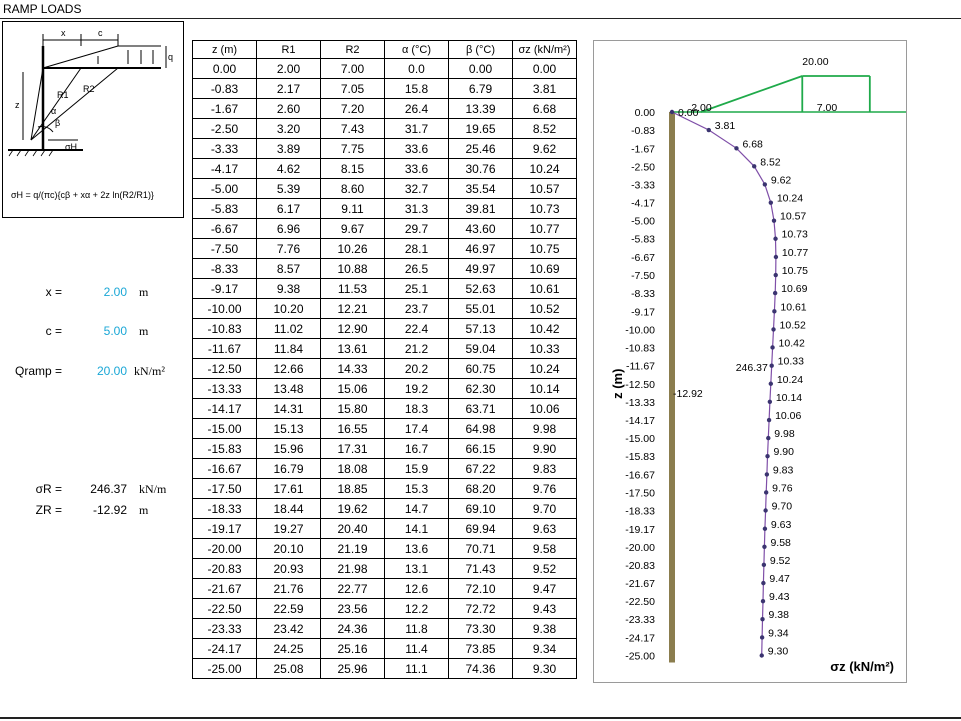 The width and height of the screenshot is (961, 721). What do you see at coordinates (544, 628) in the screenshot?
I see `cell-sigma: 9.38` at bounding box center [544, 628].